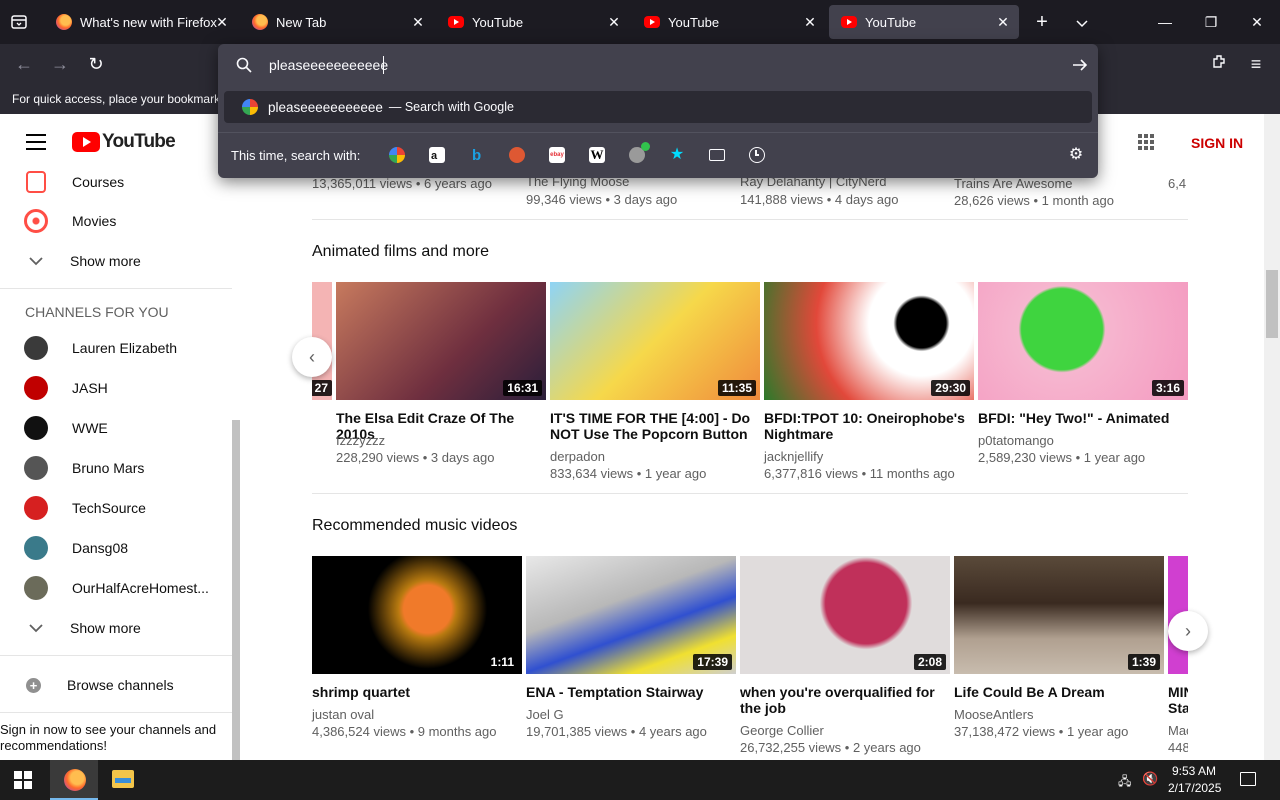 Image resolution: width=1280 pixels, height=800 pixels. Describe the element at coordinates (36, 142) in the screenshot. I see `guide-menu-icon` at that location.